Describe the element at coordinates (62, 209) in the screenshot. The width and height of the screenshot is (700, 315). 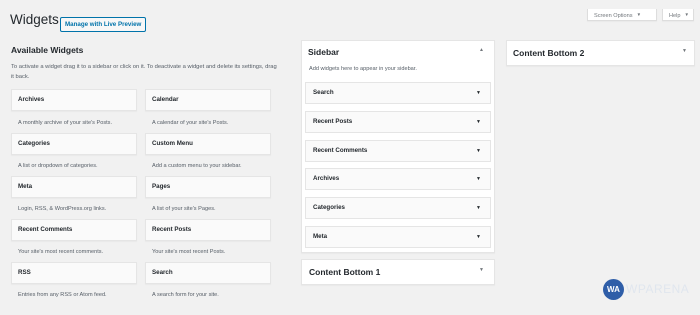
I see `widget-description: Login, RSS, & WordPress.org links.` at that location.